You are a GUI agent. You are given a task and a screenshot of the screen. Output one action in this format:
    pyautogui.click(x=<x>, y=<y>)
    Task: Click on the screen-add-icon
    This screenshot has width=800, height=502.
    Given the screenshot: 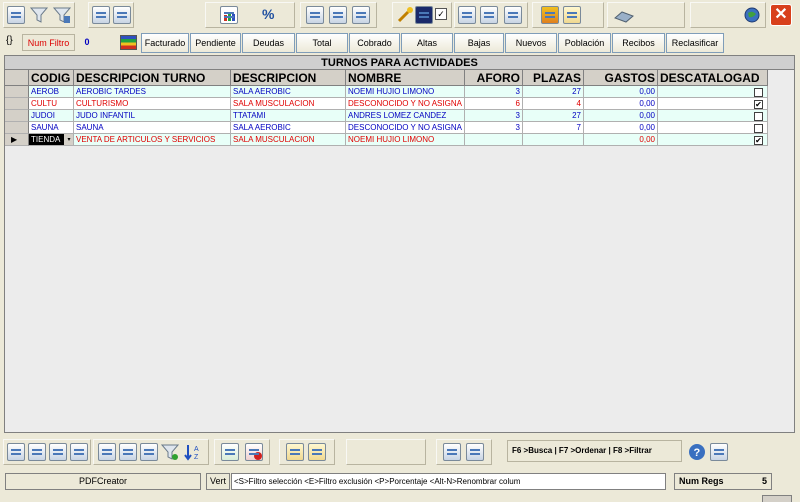 What is the action you would take?
    pyautogui.click(x=467, y=15)
    